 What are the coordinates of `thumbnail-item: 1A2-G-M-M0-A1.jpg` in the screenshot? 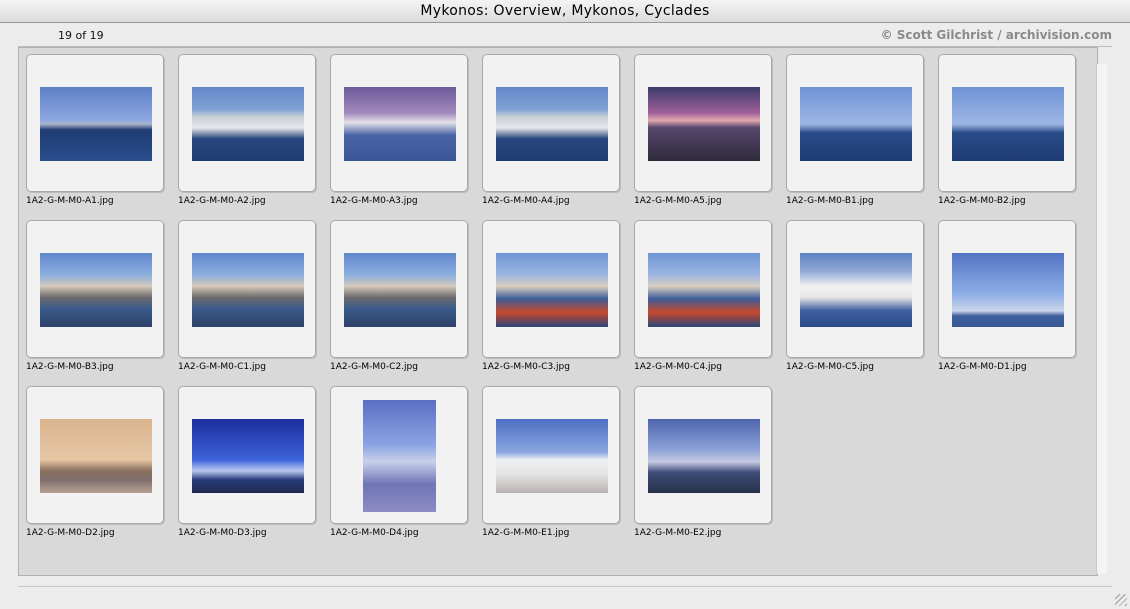 It's located at (96, 134).